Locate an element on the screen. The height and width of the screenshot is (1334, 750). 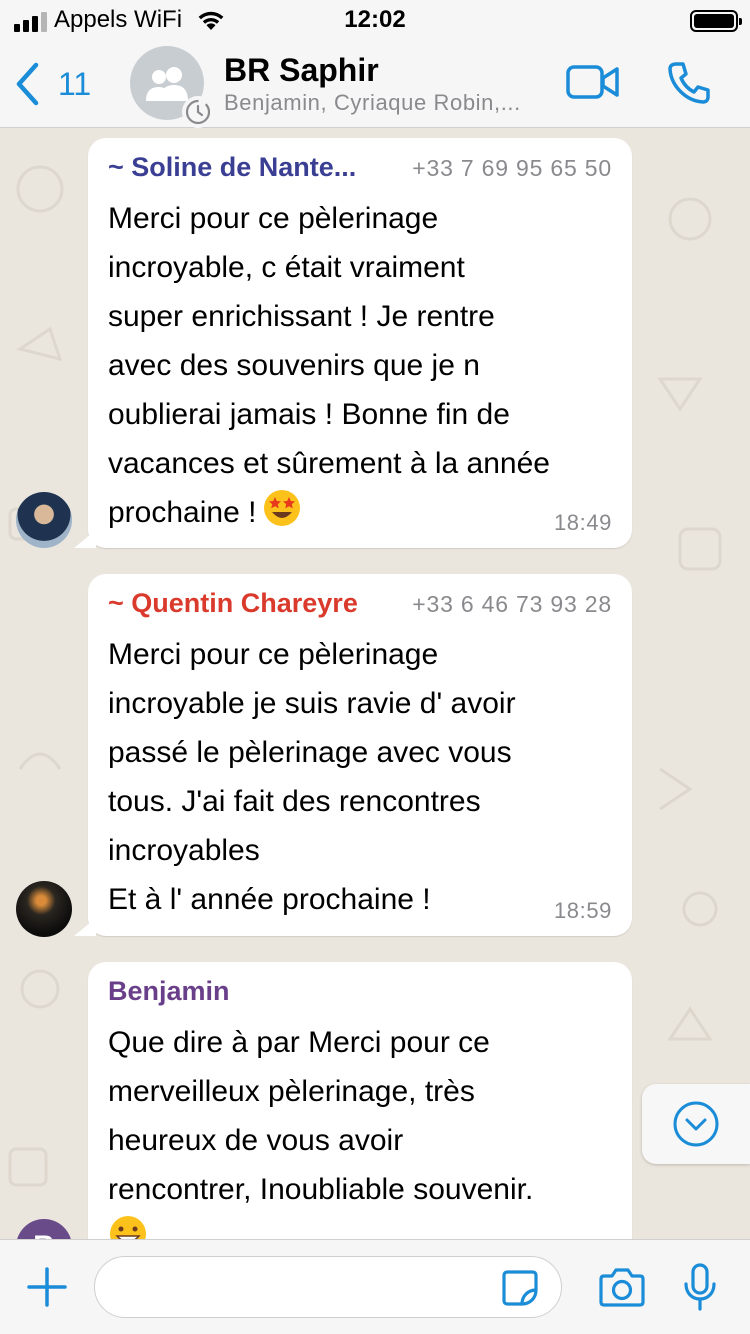
scroll-to-bottom-button is located at coordinates (696, 1124).